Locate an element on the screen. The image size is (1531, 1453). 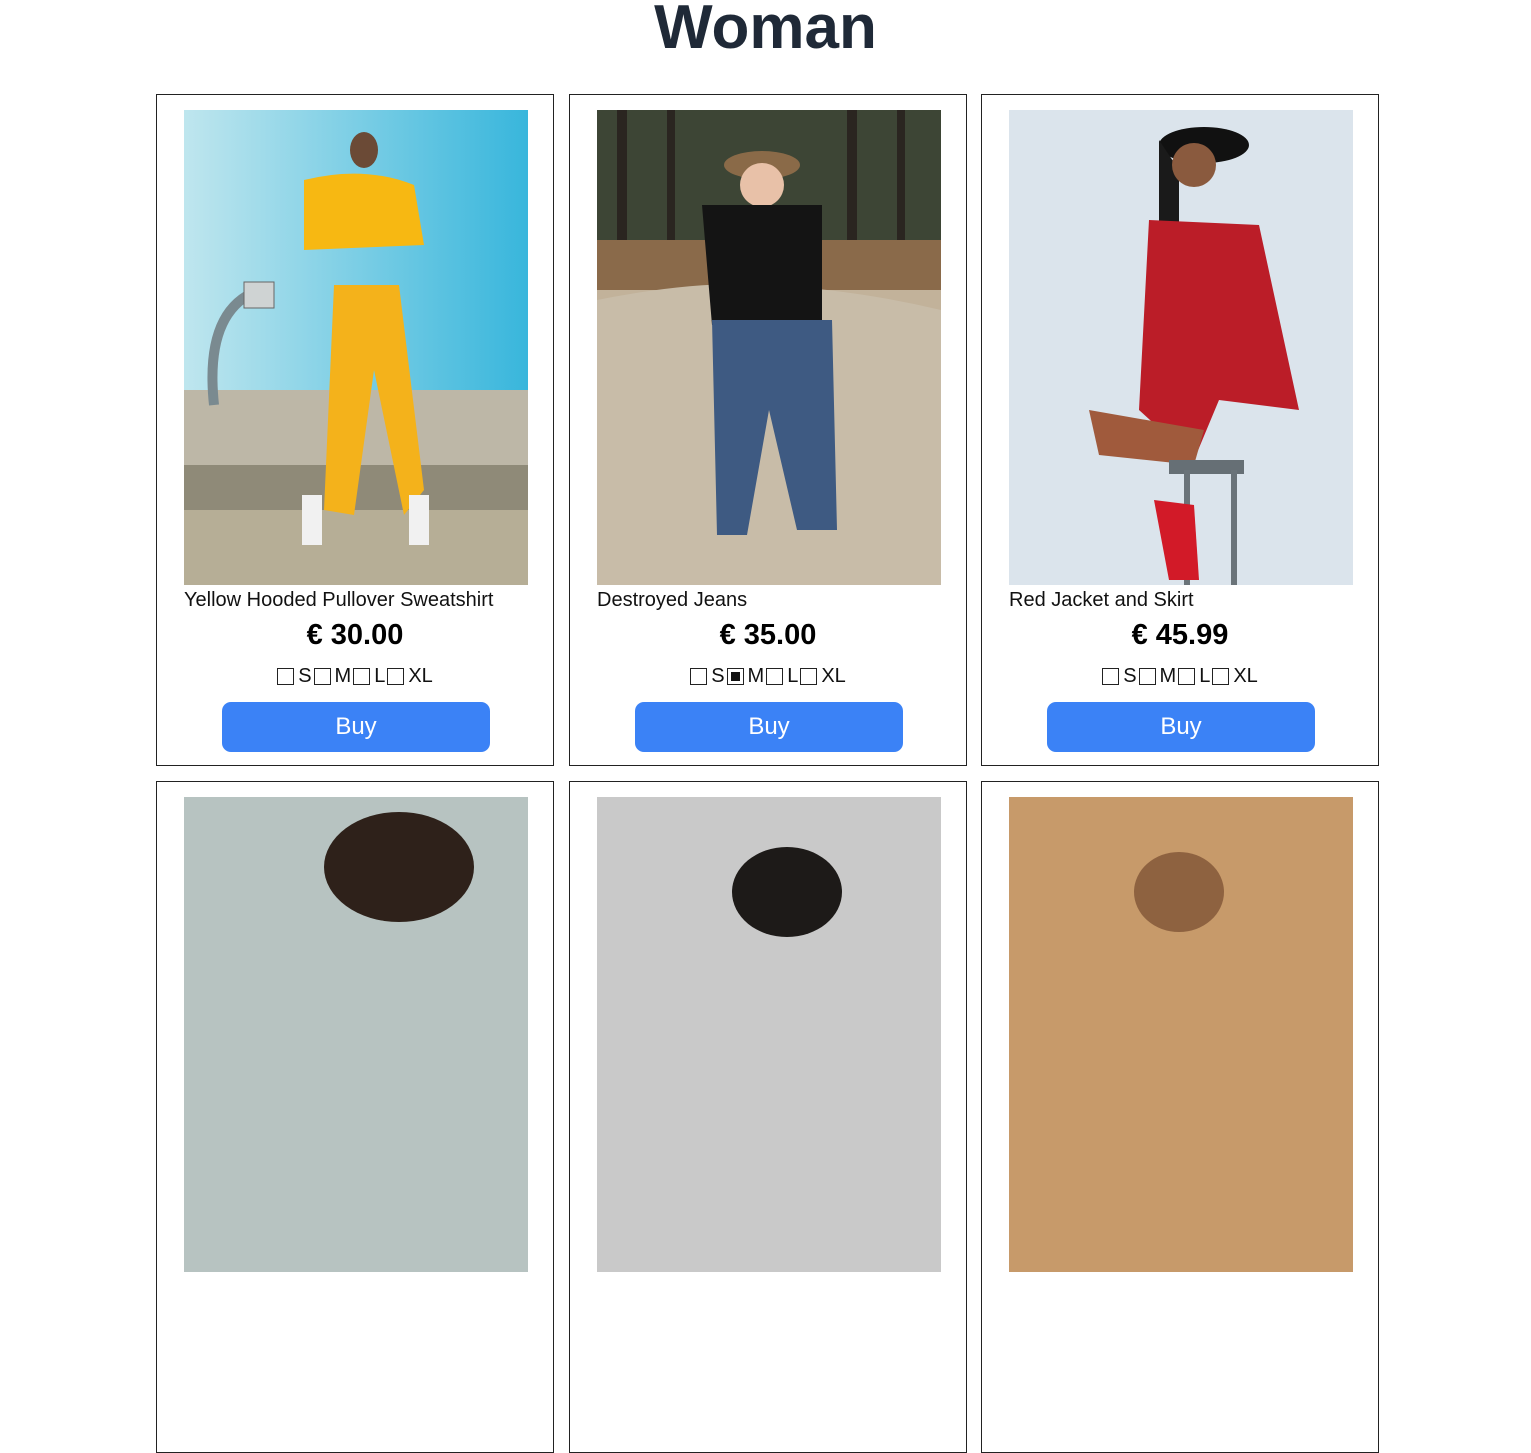
product-card: Destroyed Jeans € 35.00 S M L XL Buy is located at coordinates (768, 430).